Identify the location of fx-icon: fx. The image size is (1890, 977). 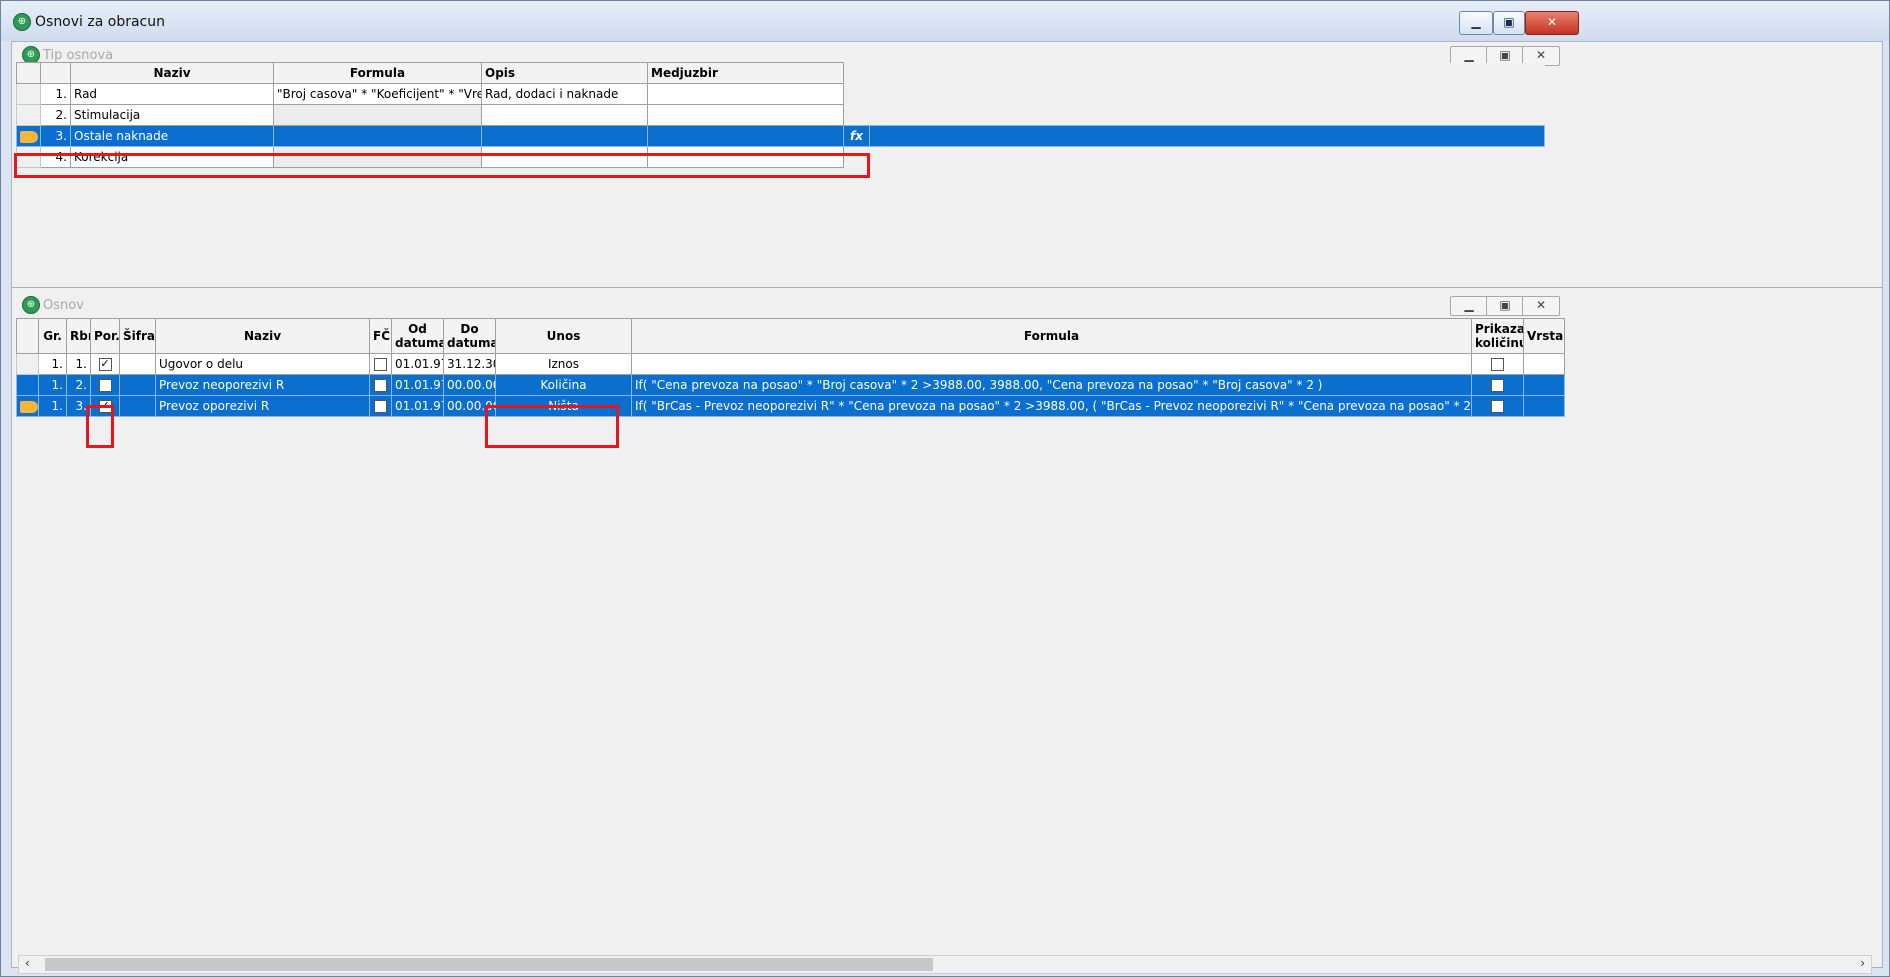
(856, 136).